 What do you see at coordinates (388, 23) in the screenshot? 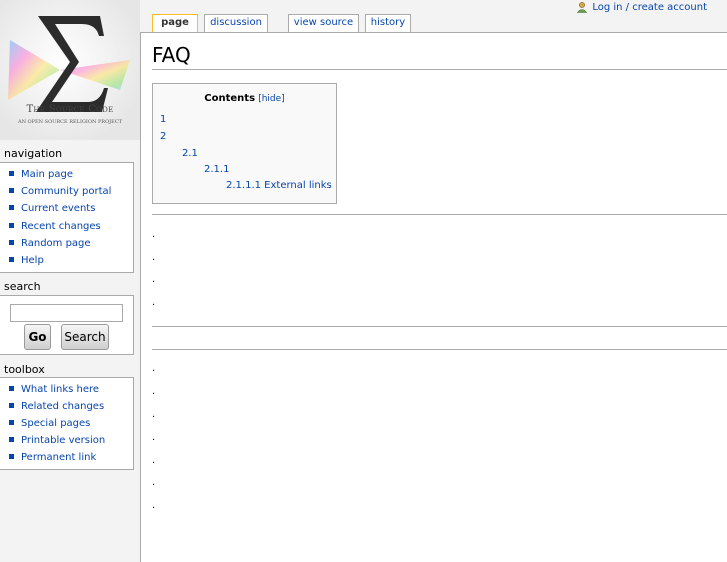
I see `tab-history: history` at bounding box center [388, 23].